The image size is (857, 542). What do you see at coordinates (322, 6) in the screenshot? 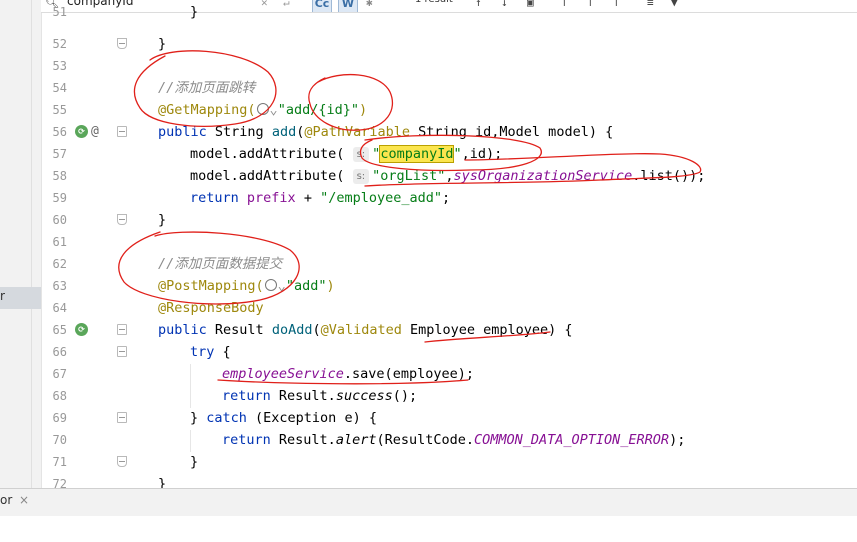
I see `match-case-button: Cc` at bounding box center [322, 6].